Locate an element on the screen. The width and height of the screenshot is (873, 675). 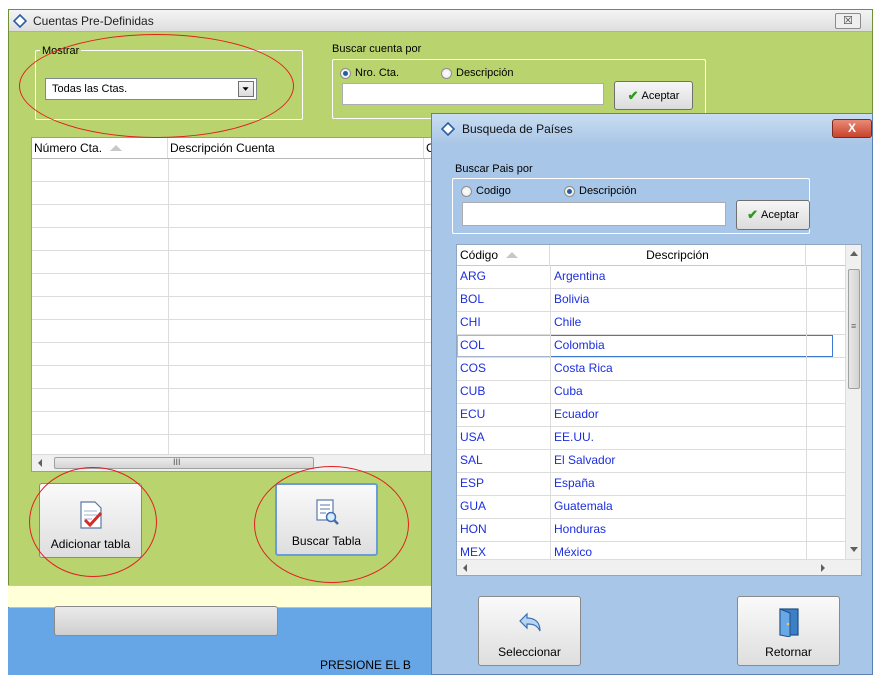
col-codigo-label: Código is located at coordinates (479, 255).